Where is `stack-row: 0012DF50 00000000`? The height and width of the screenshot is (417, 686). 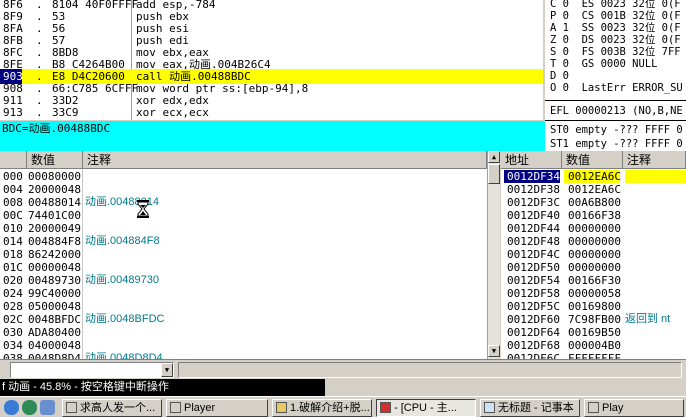
stack-row: 0012DF50 00000000 is located at coordinates (593, 267).